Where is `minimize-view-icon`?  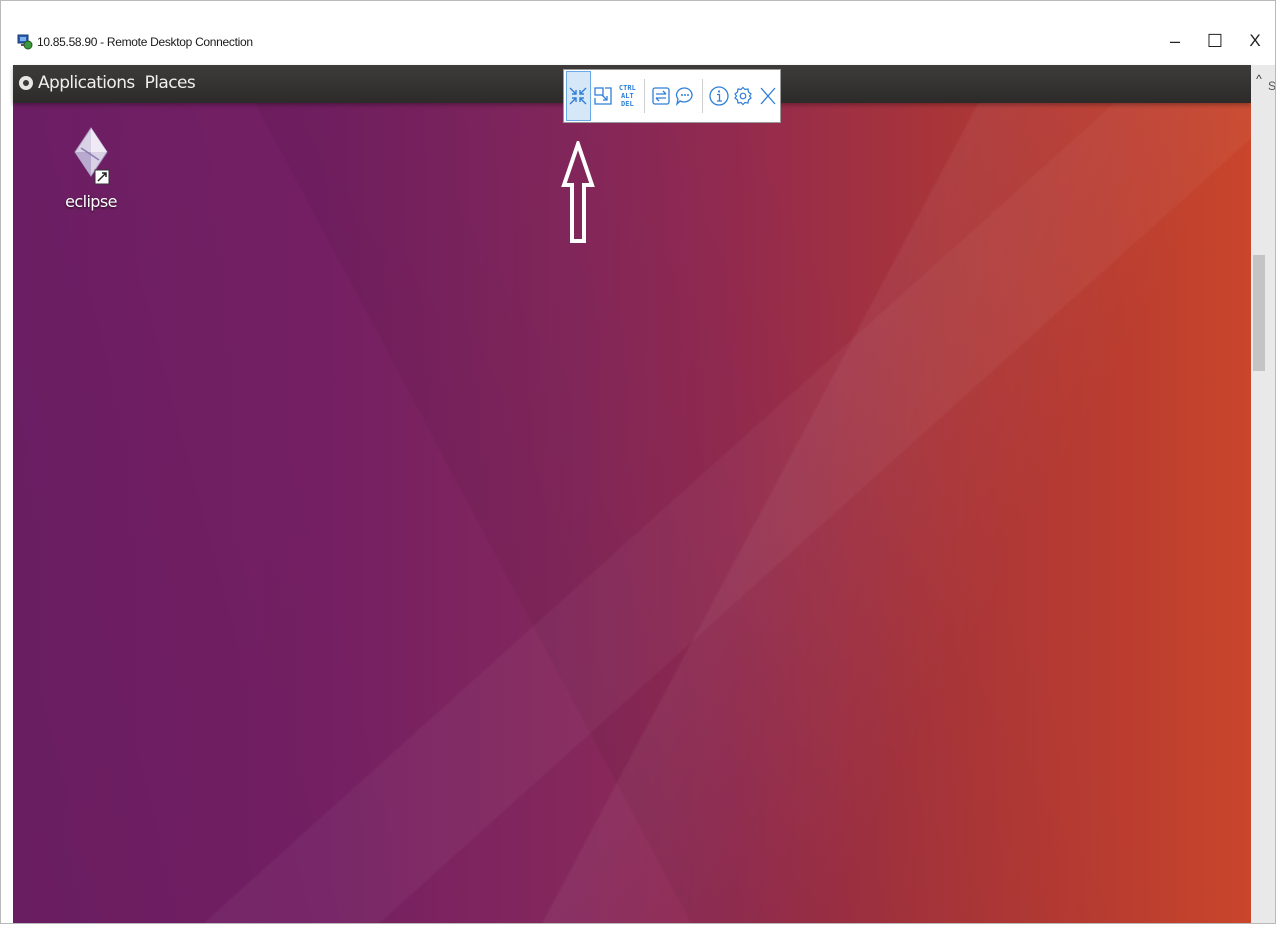 minimize-view-icon is located at coordinates (578, 96).